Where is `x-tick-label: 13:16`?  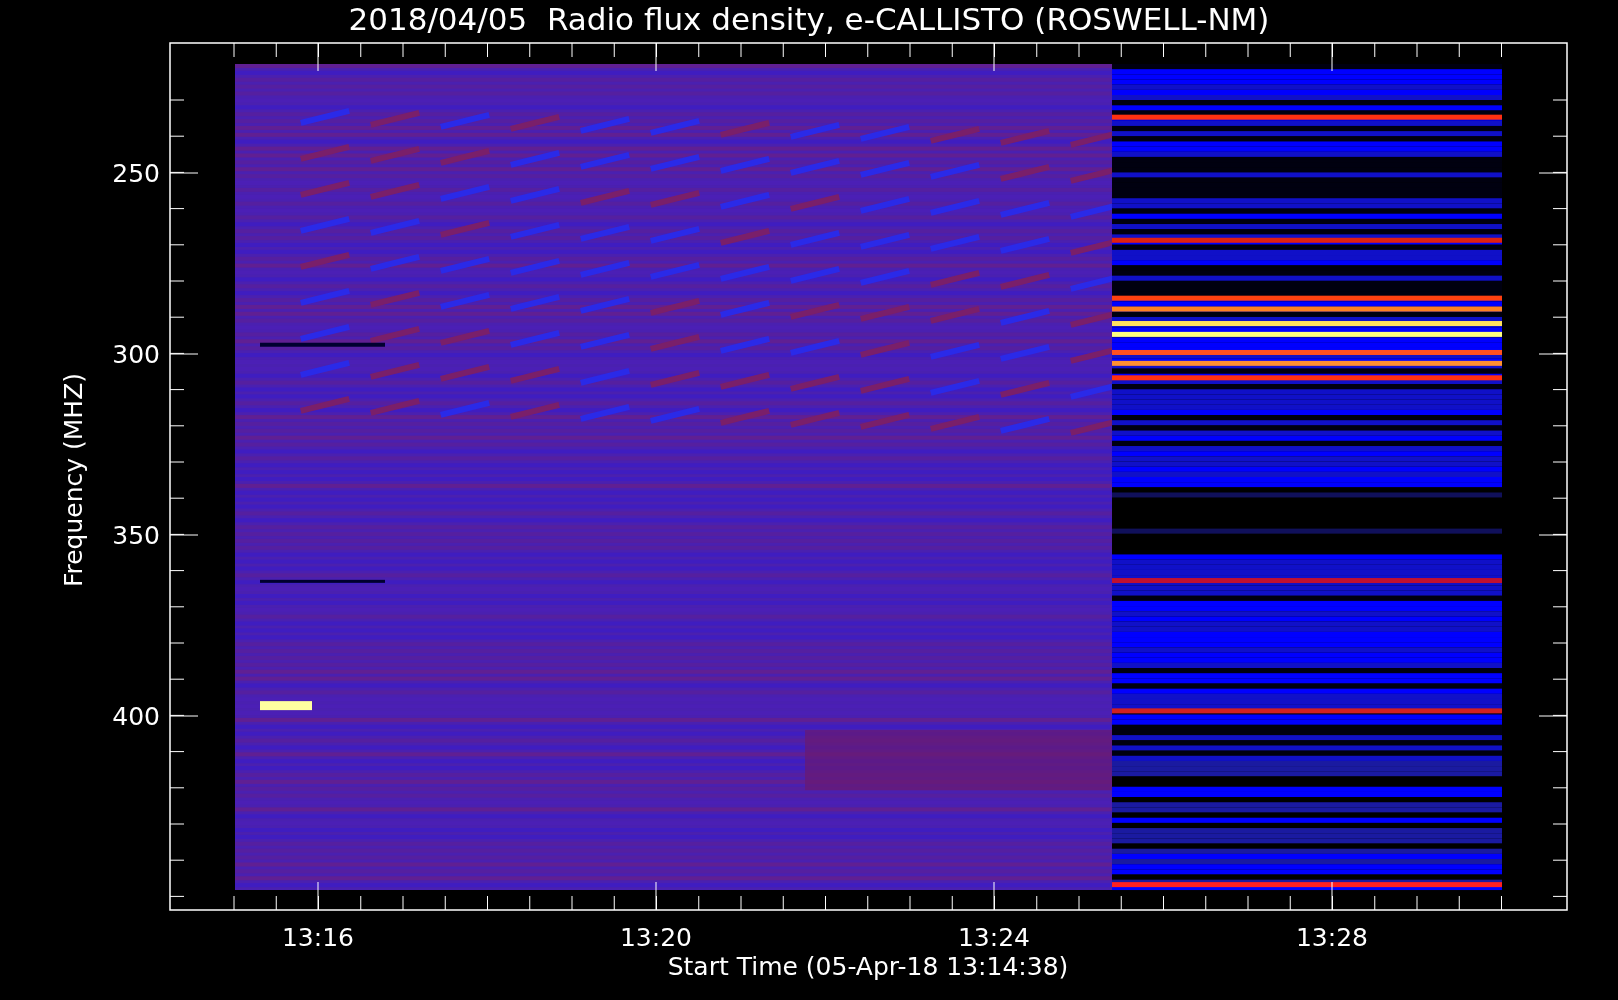 x-tick-label: 13:16 is located at coordinates (318, 937).